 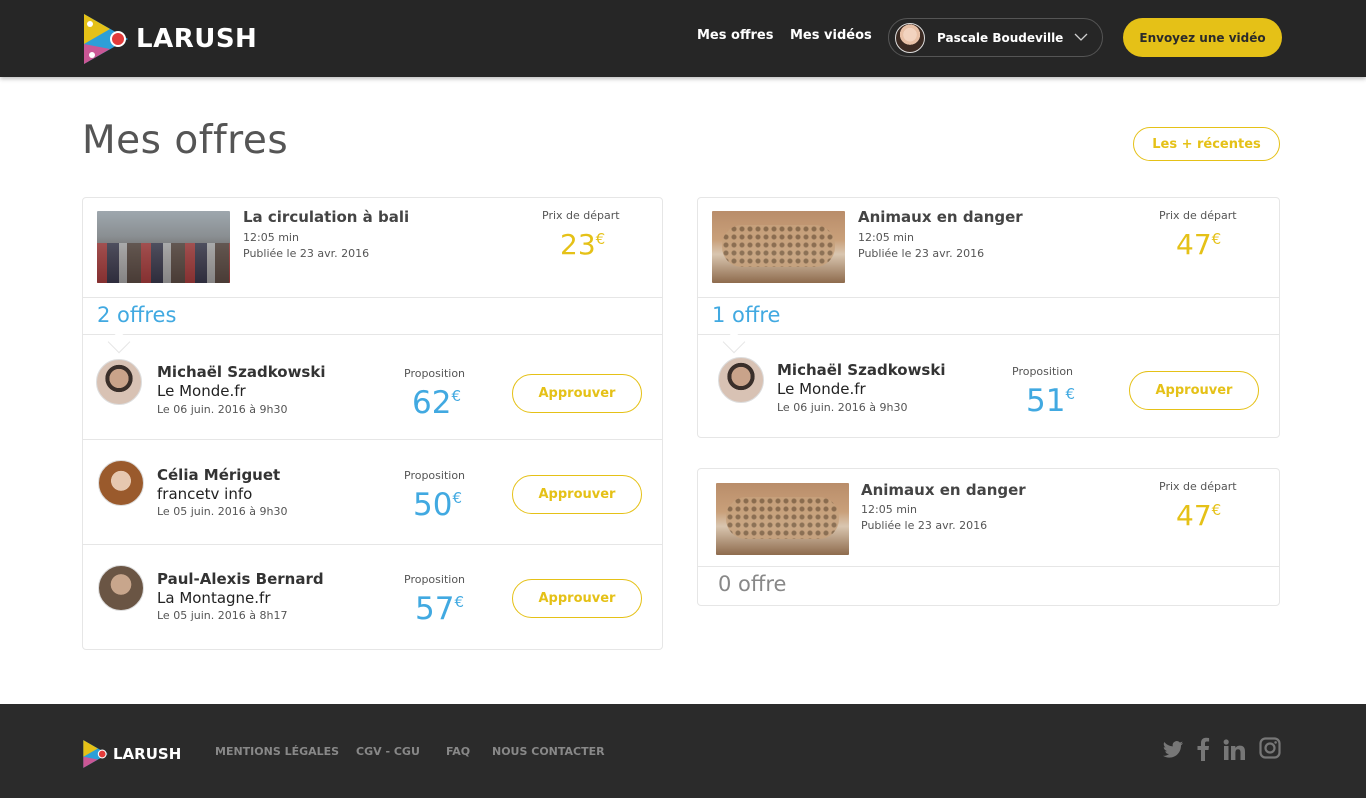 I want to click on offers-count-label: 0 offre, so click(x=752, y=584).